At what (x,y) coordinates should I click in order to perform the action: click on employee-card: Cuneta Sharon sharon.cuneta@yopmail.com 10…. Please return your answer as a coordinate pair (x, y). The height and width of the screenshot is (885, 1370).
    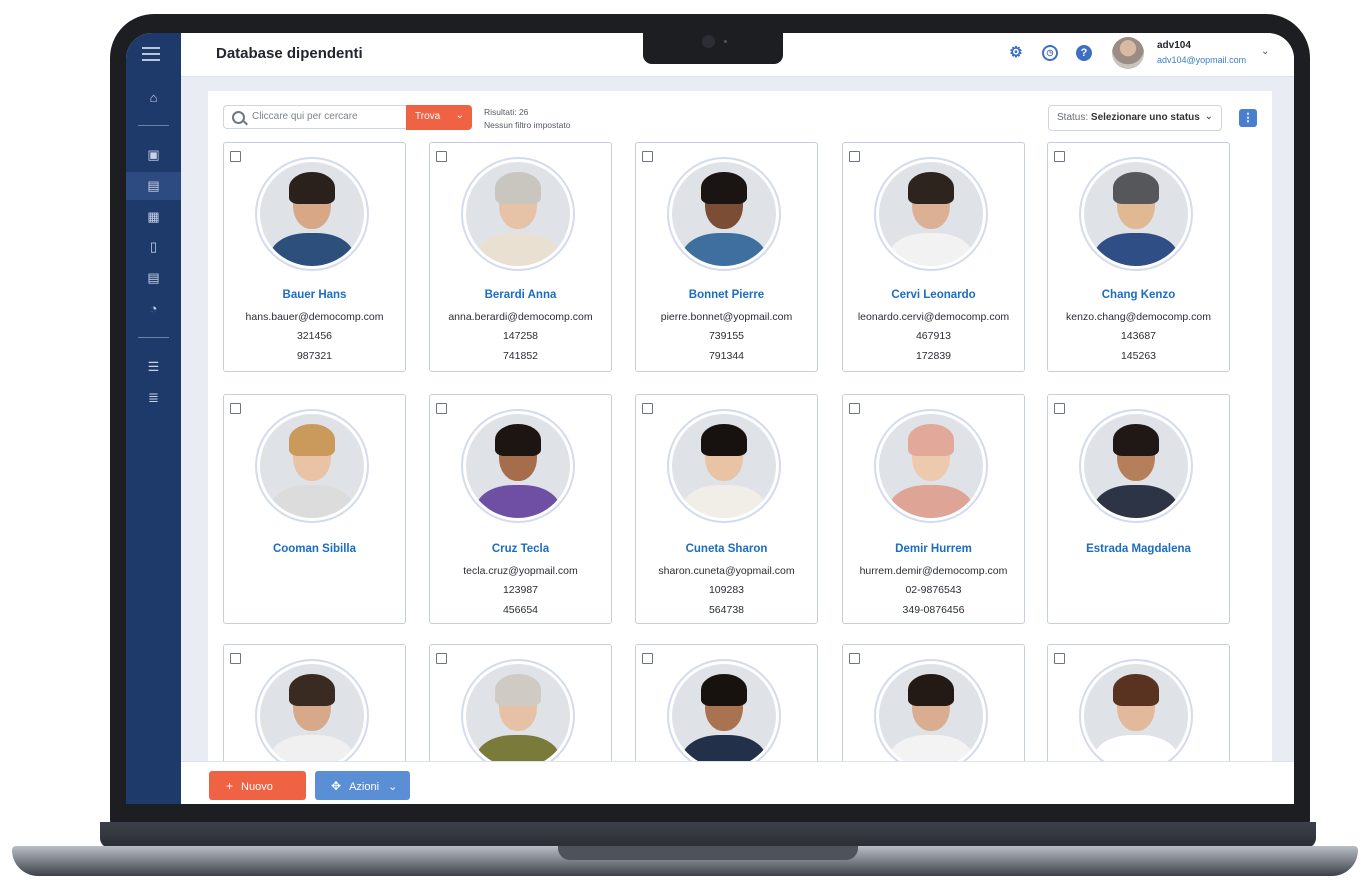
    Looking at the image, I should click on (726, 509).